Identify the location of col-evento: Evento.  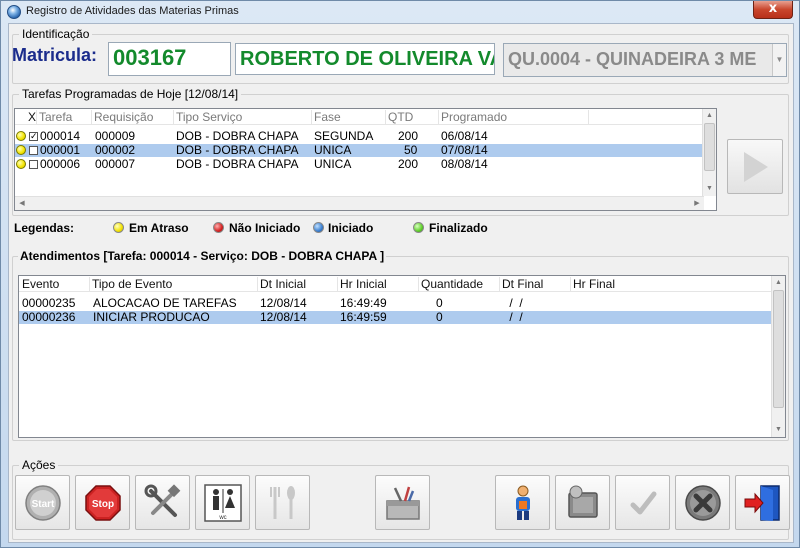
(54, 284).